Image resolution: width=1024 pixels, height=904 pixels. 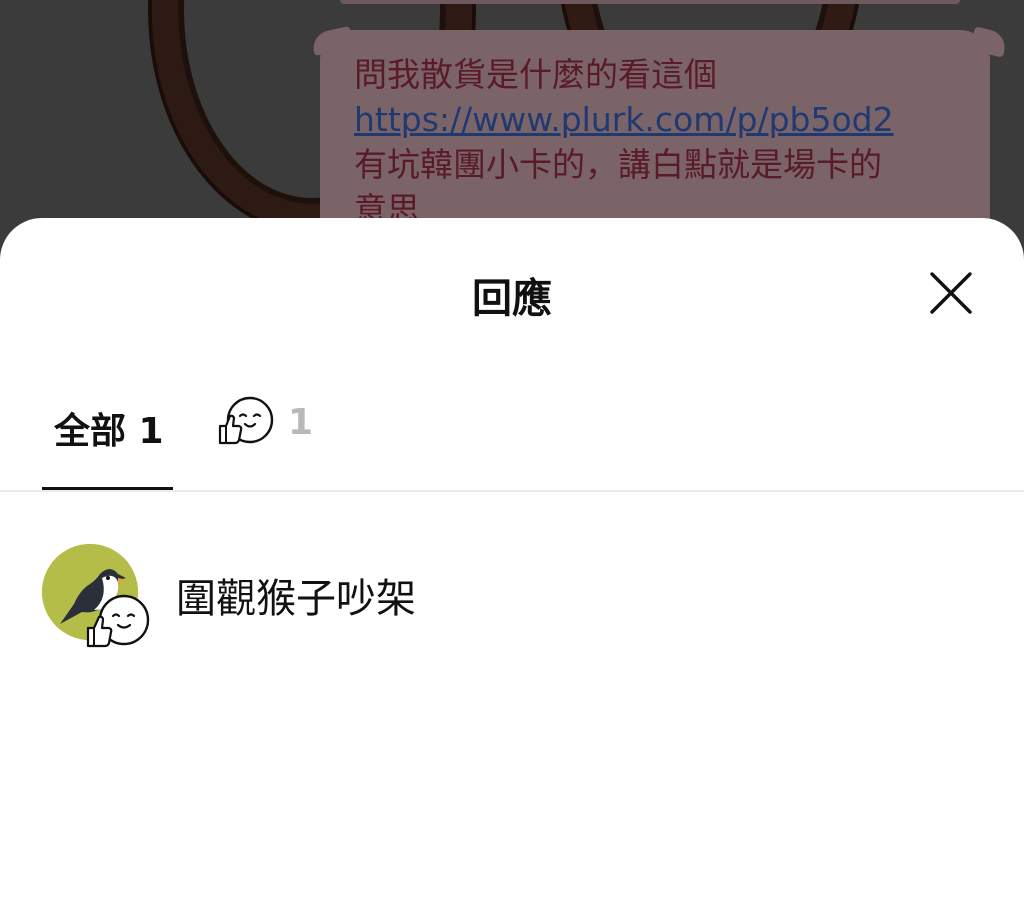 What do you see at coordinates (512, 491) in the screenshot?
I see `tabs-divider` at bounding box center [512, 491].